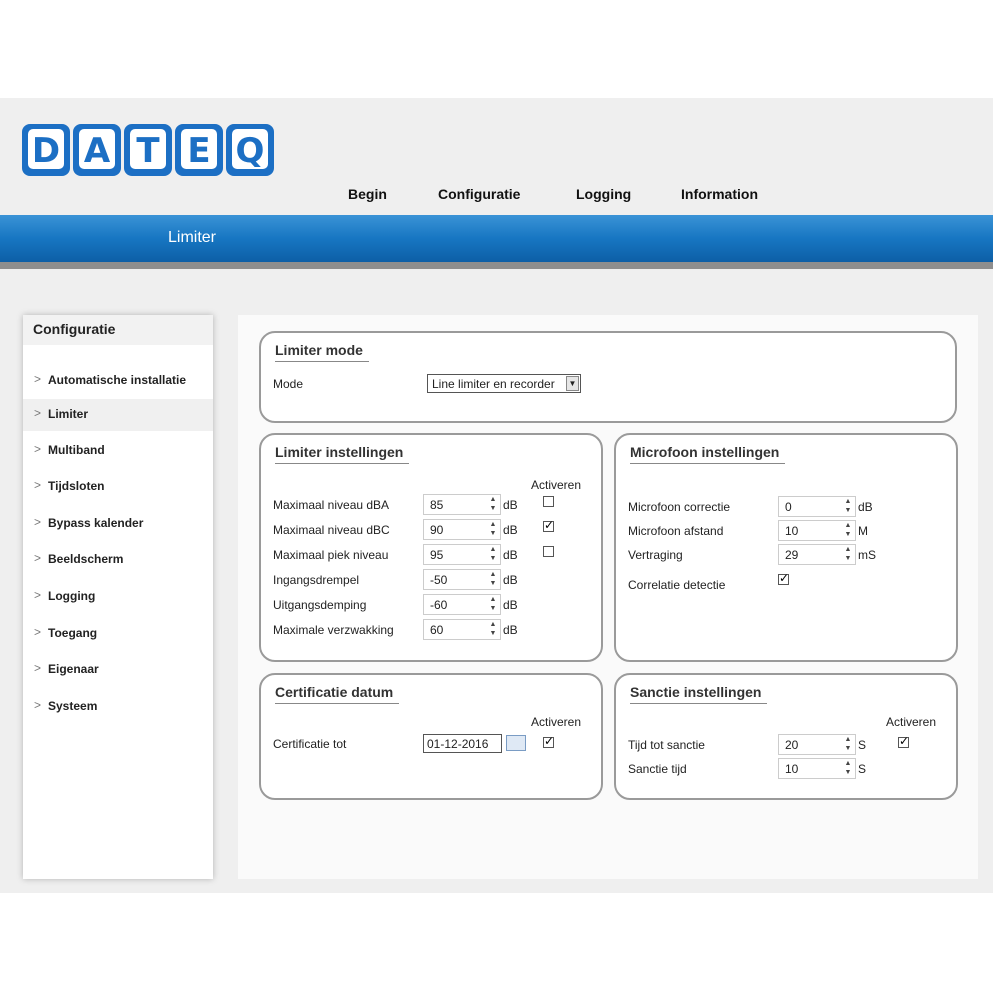 This screenshot has width=993, height=993. I want to click on cert-activate-checkbox: ✓, so click(548, 741).